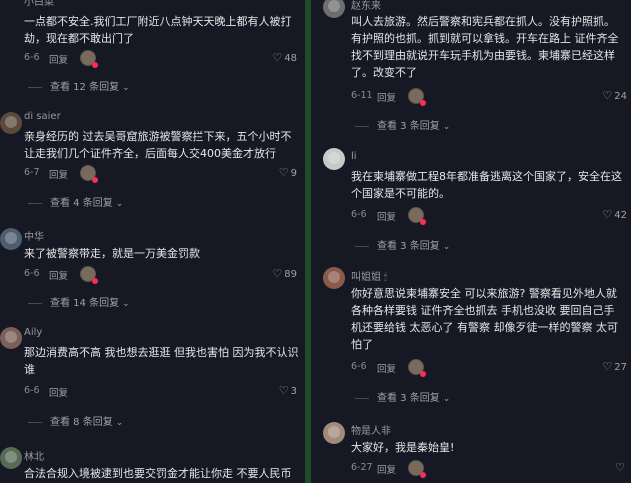  Describe the element at coordinates (620, 367) in the screenshot. I see `like-count: 27` at that location.